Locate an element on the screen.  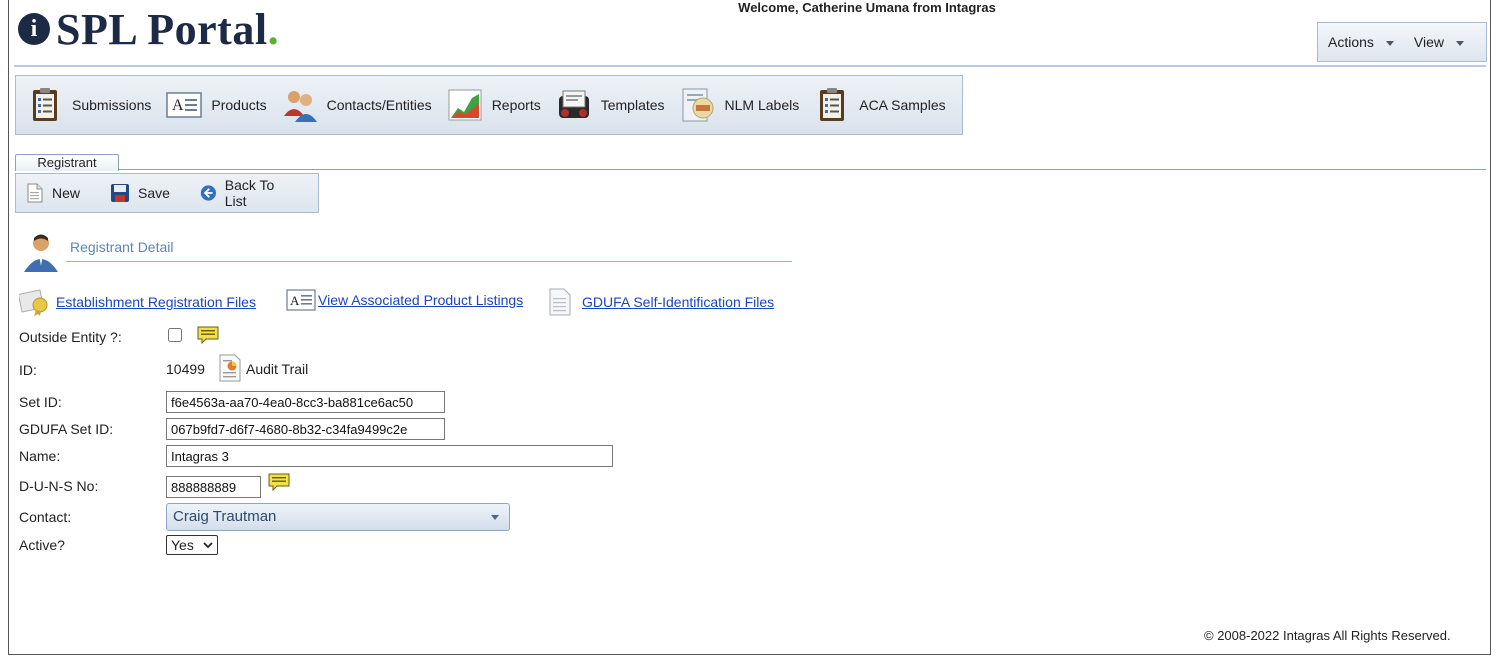
header-divider is located at coordinates (750, 66).